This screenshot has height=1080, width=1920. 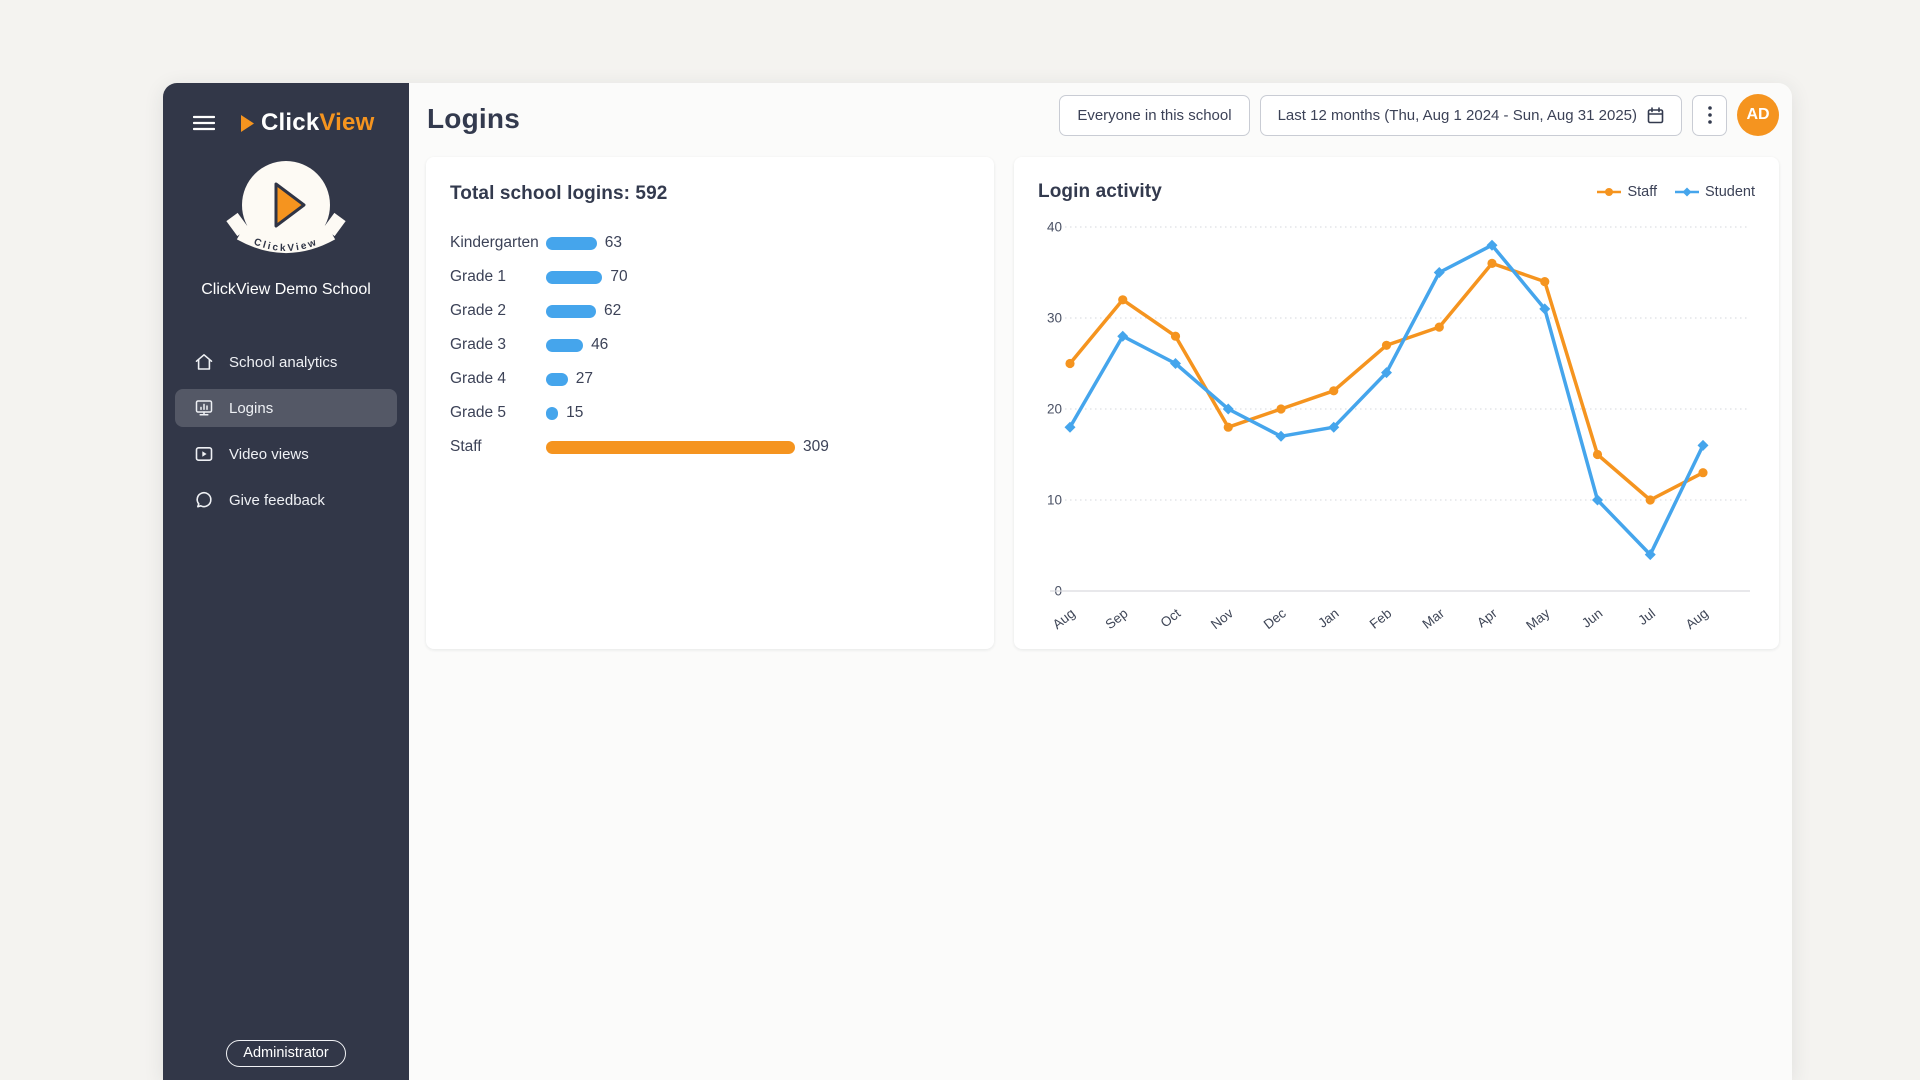 What do you see at coordinates (286, 1053) in the screenshot?
I see `administrator-badge: Administrator` at bounding box center [286, 1053].